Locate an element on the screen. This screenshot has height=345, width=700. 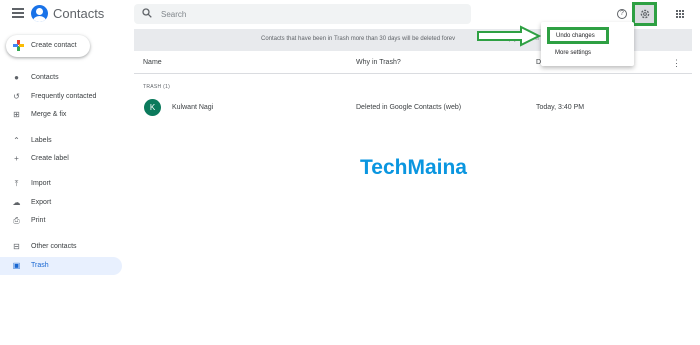
sidebar-item-create-label: + Create label is located at coordinates (61, 159).